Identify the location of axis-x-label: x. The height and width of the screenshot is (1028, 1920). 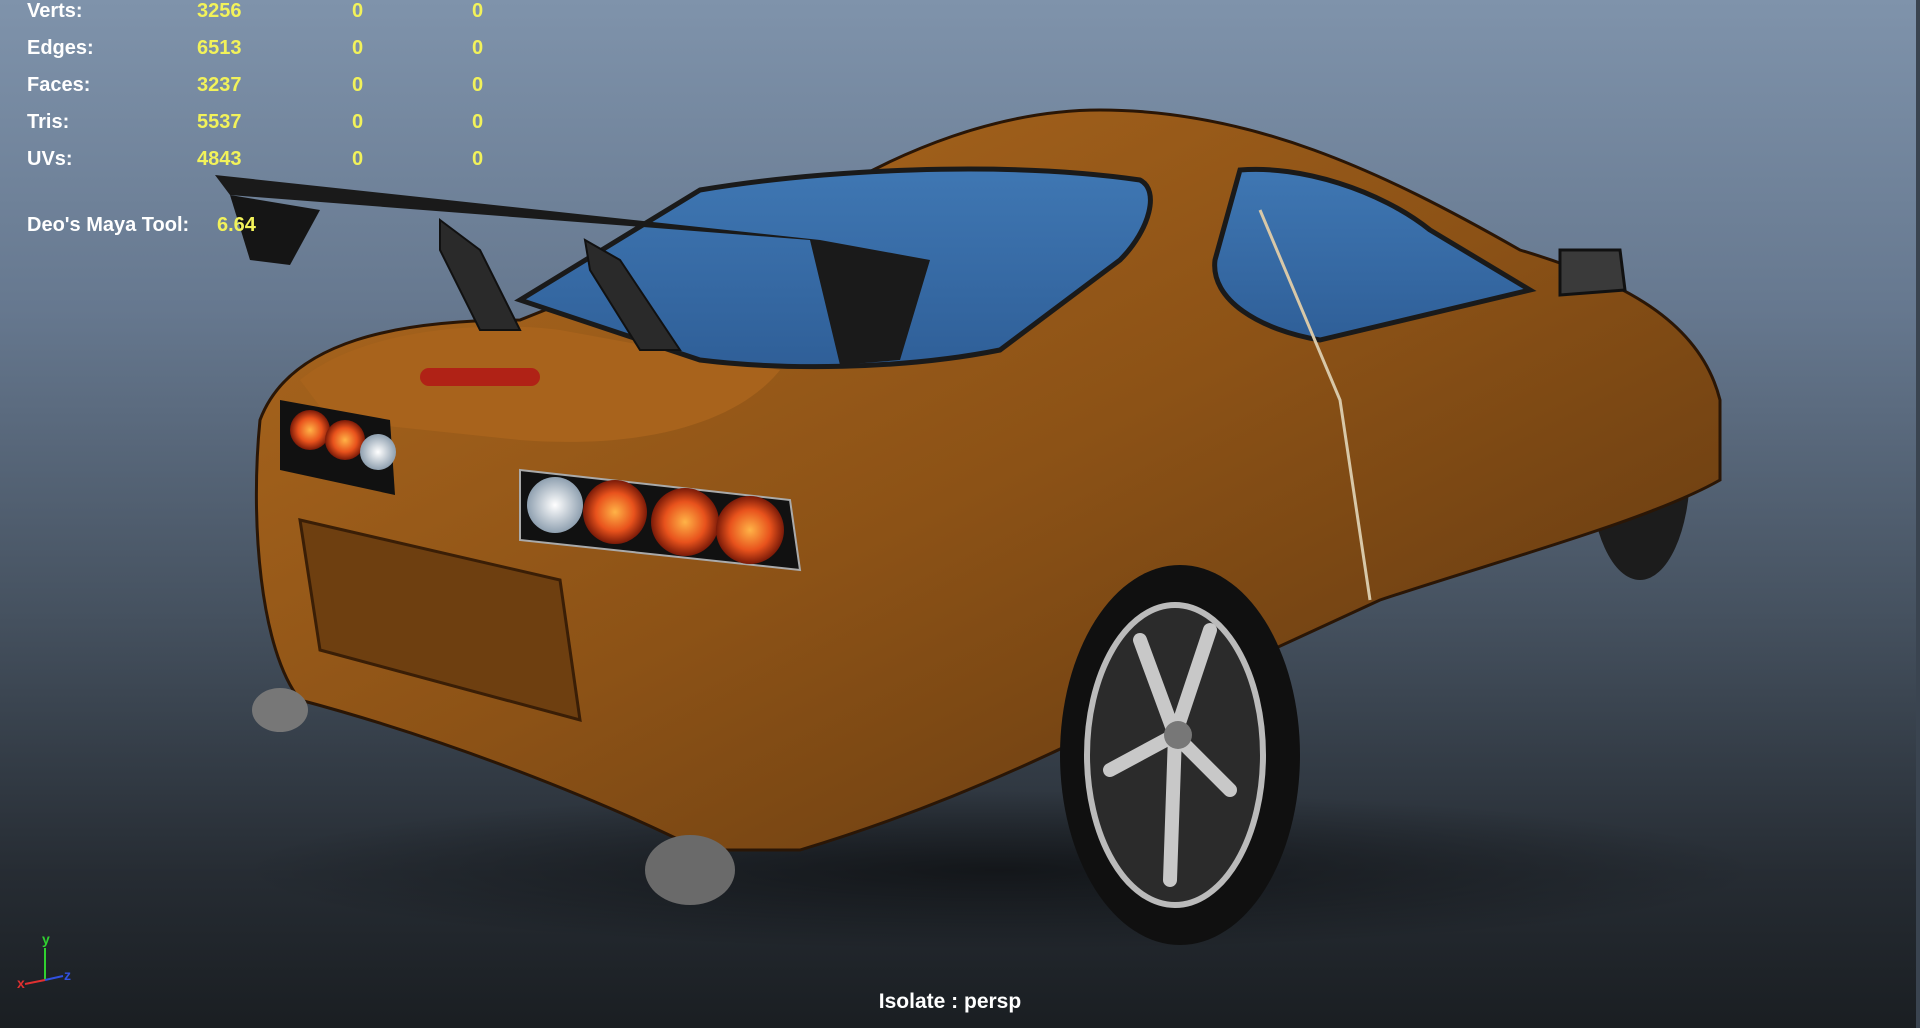
(21, 983).